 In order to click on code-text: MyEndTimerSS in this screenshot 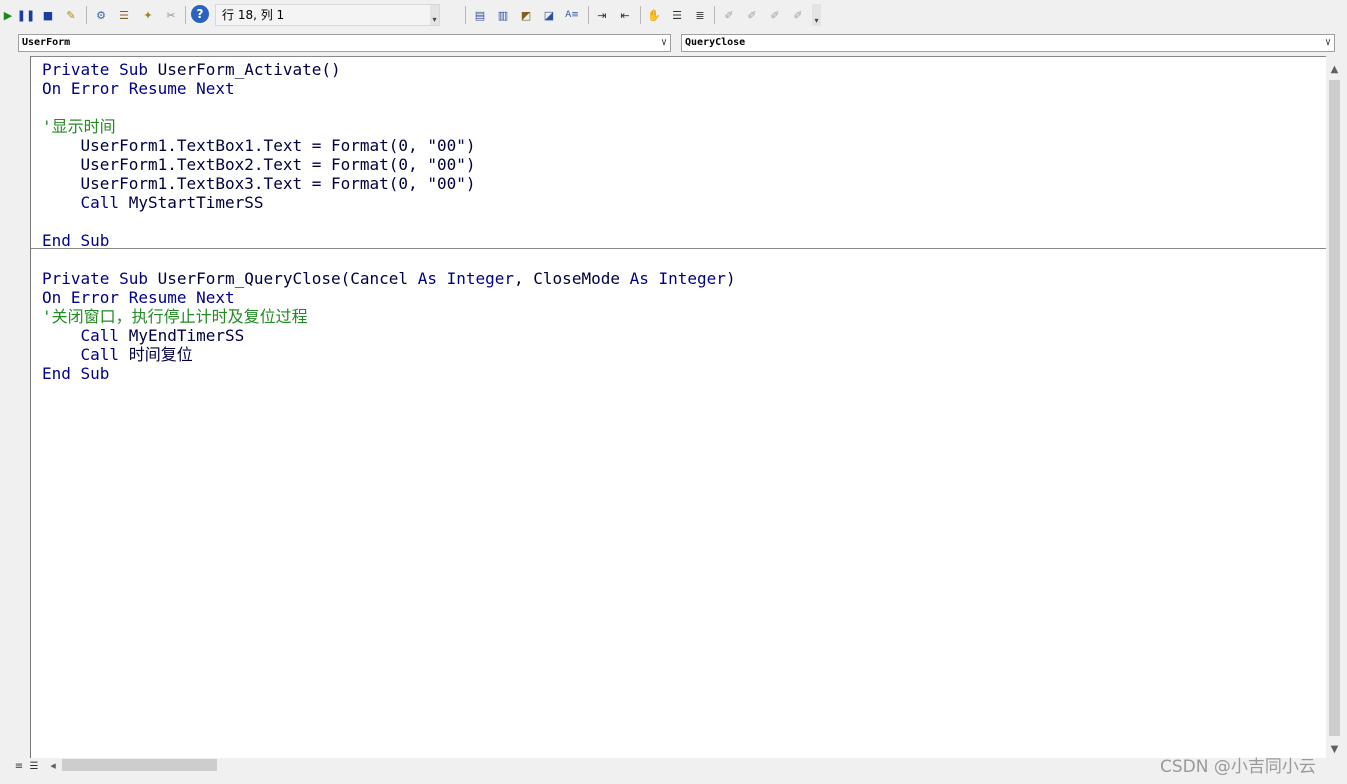, I will do `click(186, 335)`.